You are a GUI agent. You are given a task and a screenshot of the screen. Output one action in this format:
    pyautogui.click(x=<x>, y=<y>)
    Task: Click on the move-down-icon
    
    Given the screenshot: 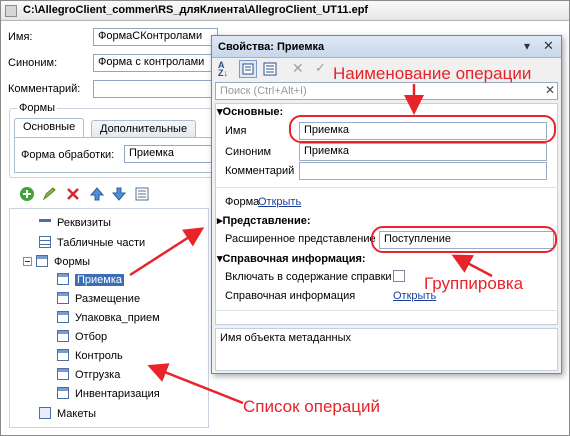 What is the action you would take?
    pyautogui.click(x=119, y=194)
    